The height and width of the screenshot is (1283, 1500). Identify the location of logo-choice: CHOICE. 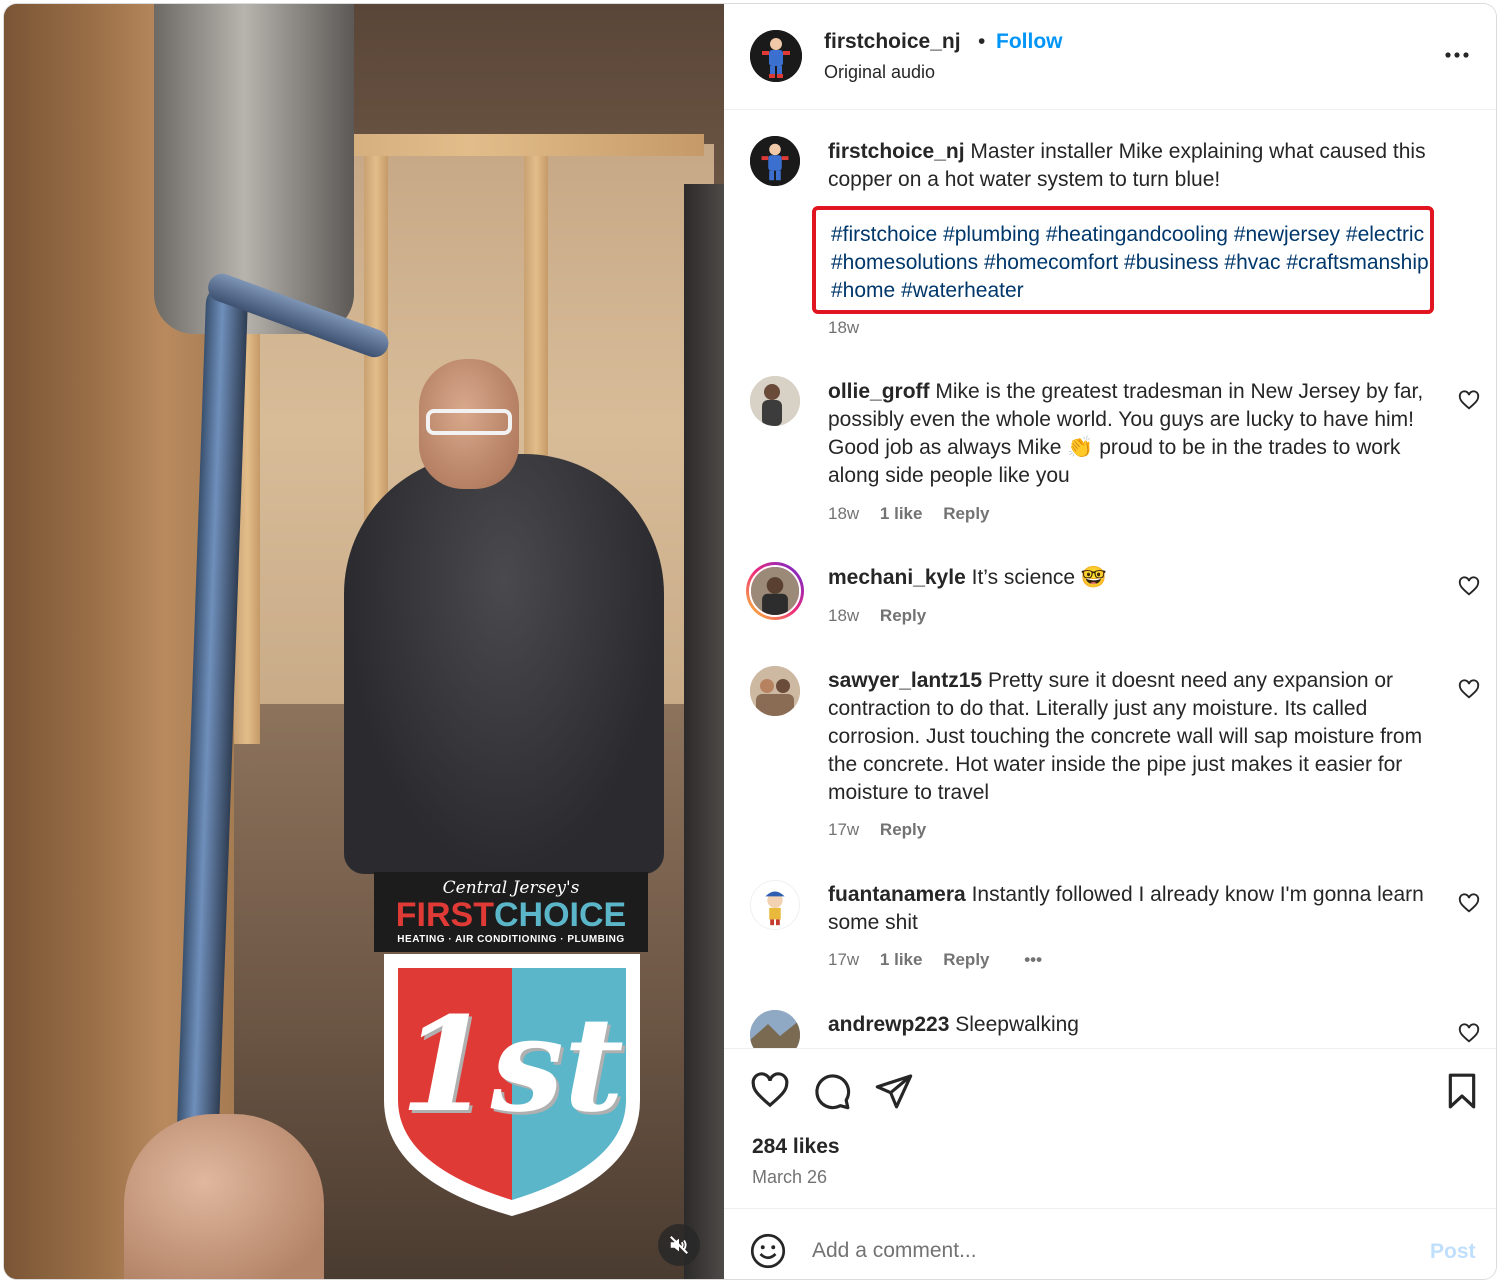
(560, 915).